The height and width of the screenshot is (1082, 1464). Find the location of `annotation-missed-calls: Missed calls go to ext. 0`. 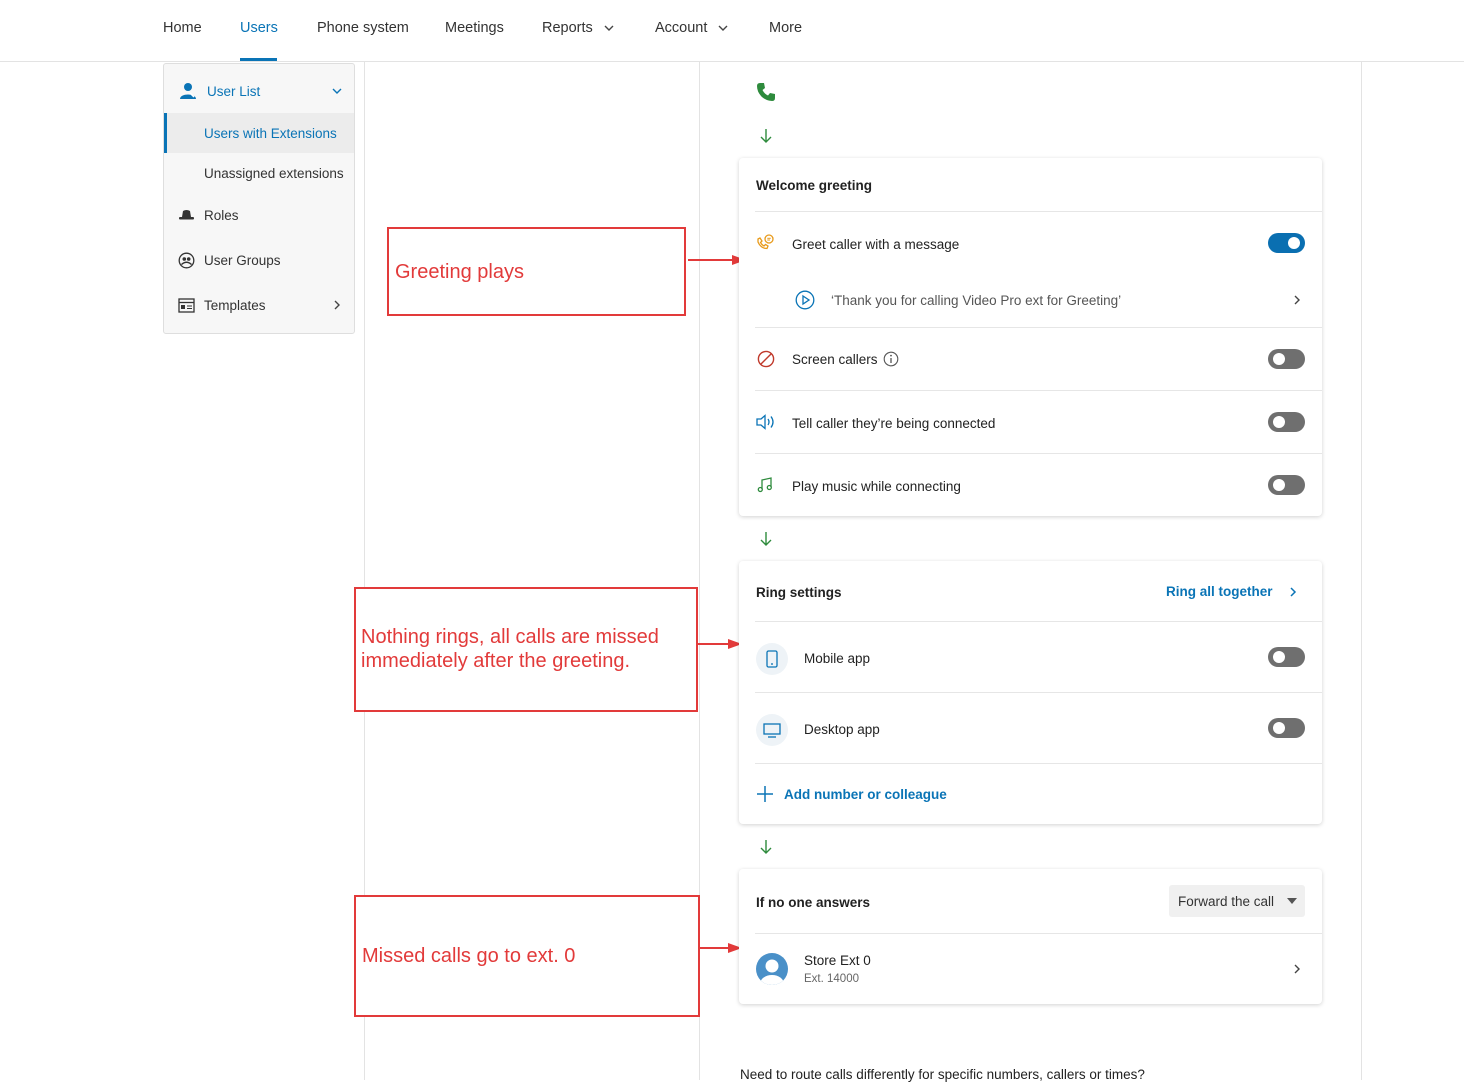

annotation-missed-calls: Missed calls go to ext. 0 is located at coordinates (527, 956).